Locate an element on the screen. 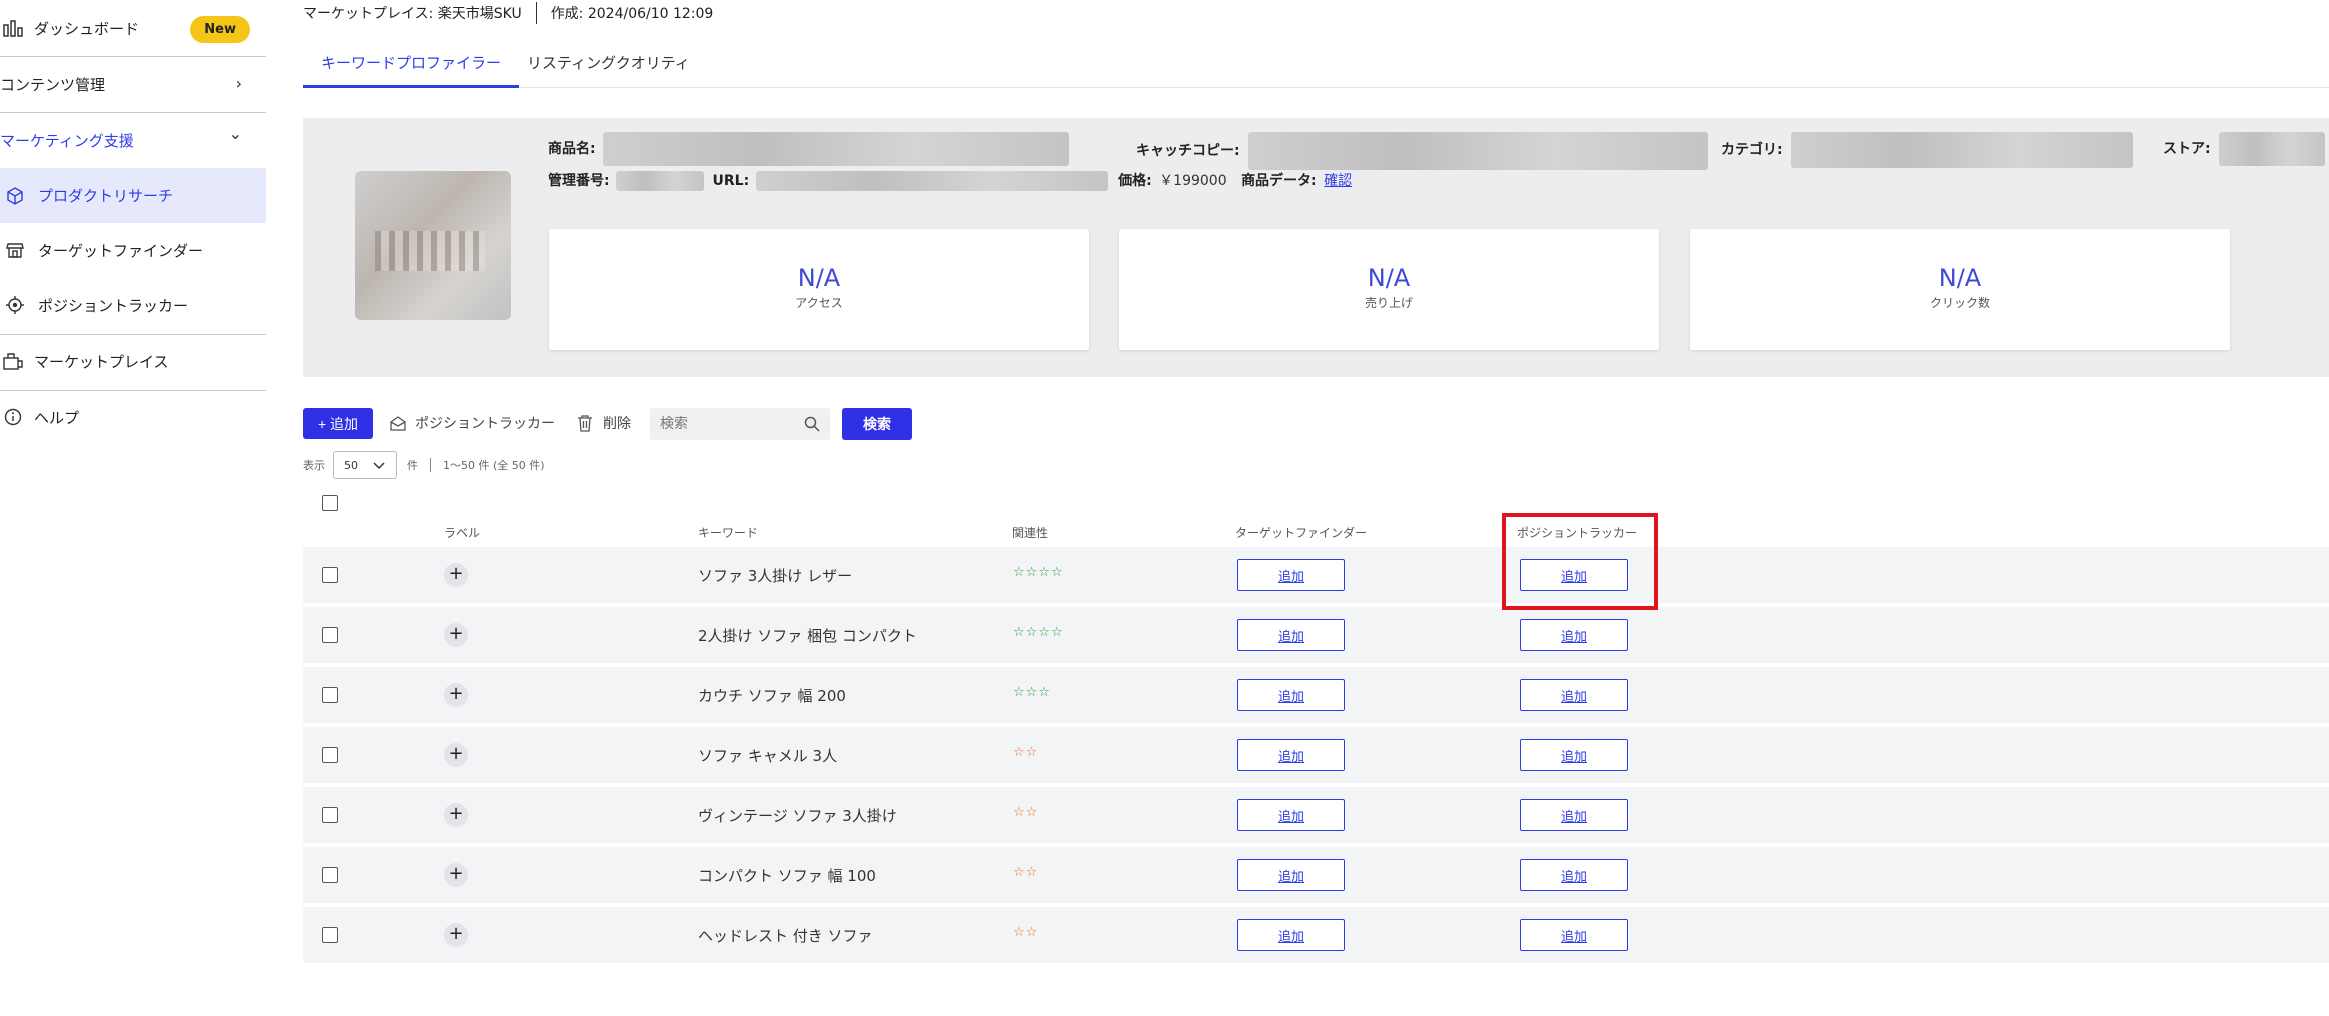 This screenshot has width=2329, height=1016. keyword-text: 2人掛け ソファ 梱包 コンパクト is located at coordinates (807, 636).